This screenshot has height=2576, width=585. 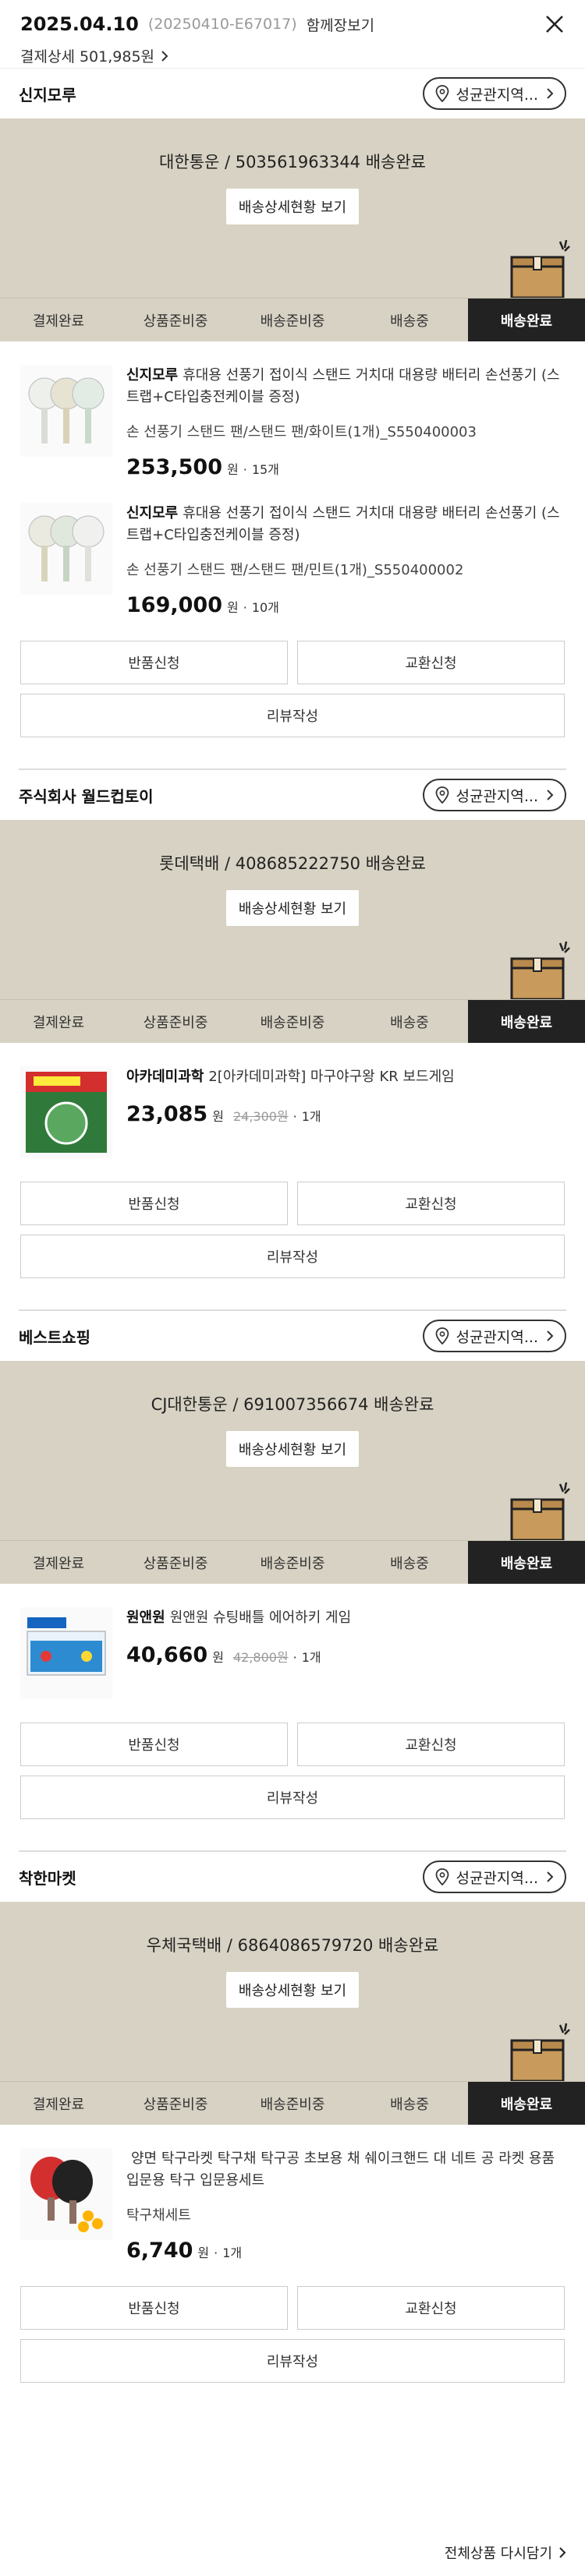 What do you see at coordinates (340, 24) in the screenshot?
I see `cart-link: 함께장보기` at bounding box center [340, 24].